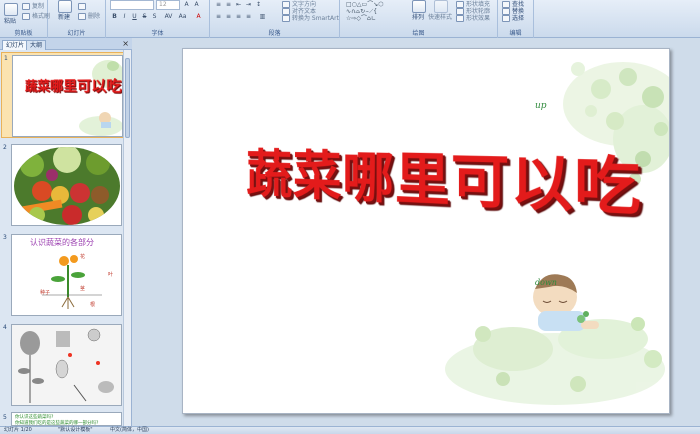 This screenshot has height=434, width=700. I want to click on arrange-icon, so click(419, 6).